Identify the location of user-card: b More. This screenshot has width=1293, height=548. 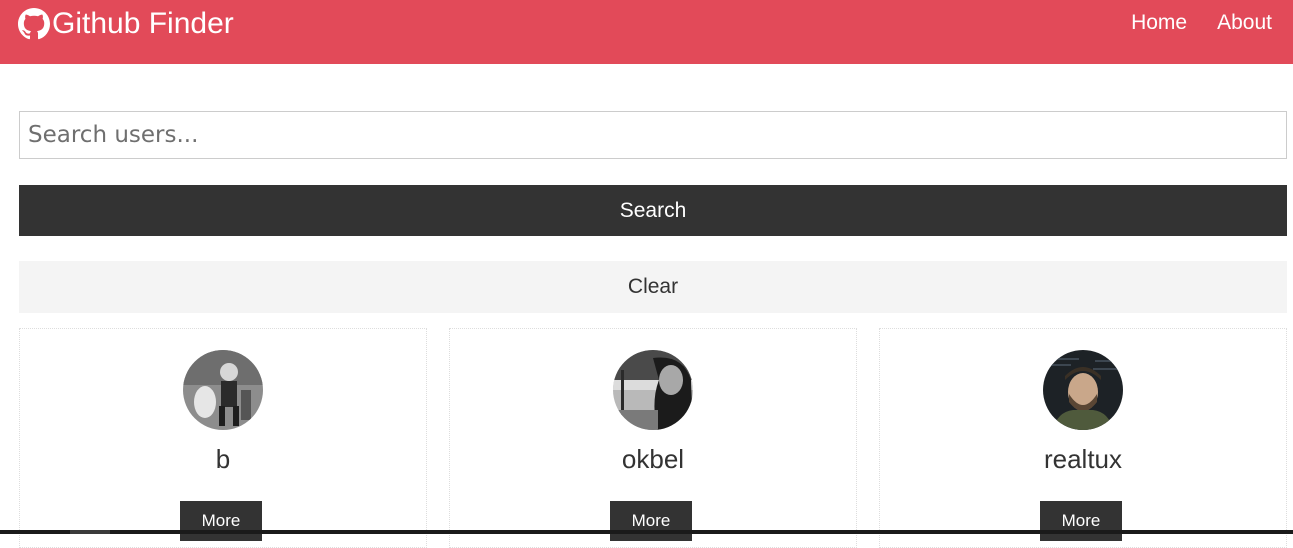
(223, 438).